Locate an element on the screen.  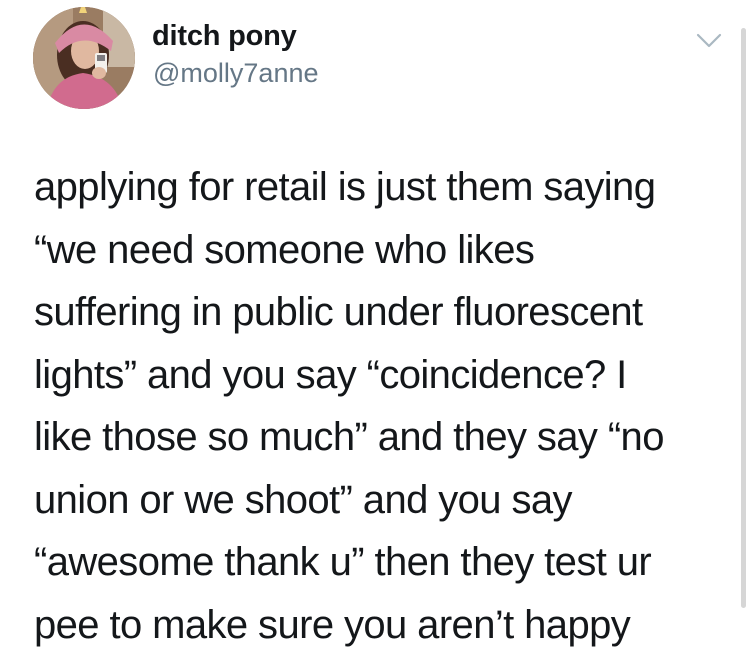
scrollbar is located at coordinates (743, 318).